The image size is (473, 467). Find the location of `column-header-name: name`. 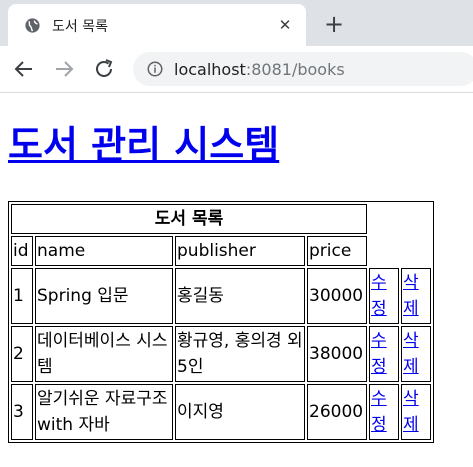

column-header-name: name is located at coordinates (104, 251).